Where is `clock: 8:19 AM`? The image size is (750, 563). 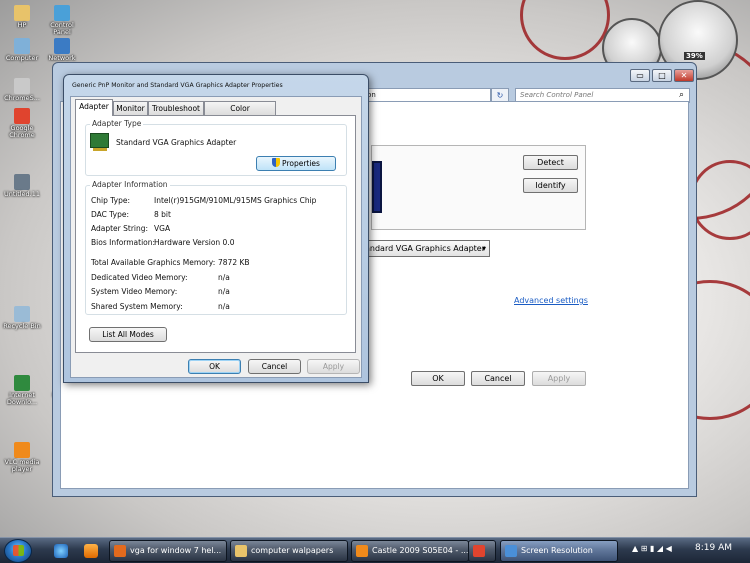 clock: 8:19 AM is located at coordinates (713, 548).